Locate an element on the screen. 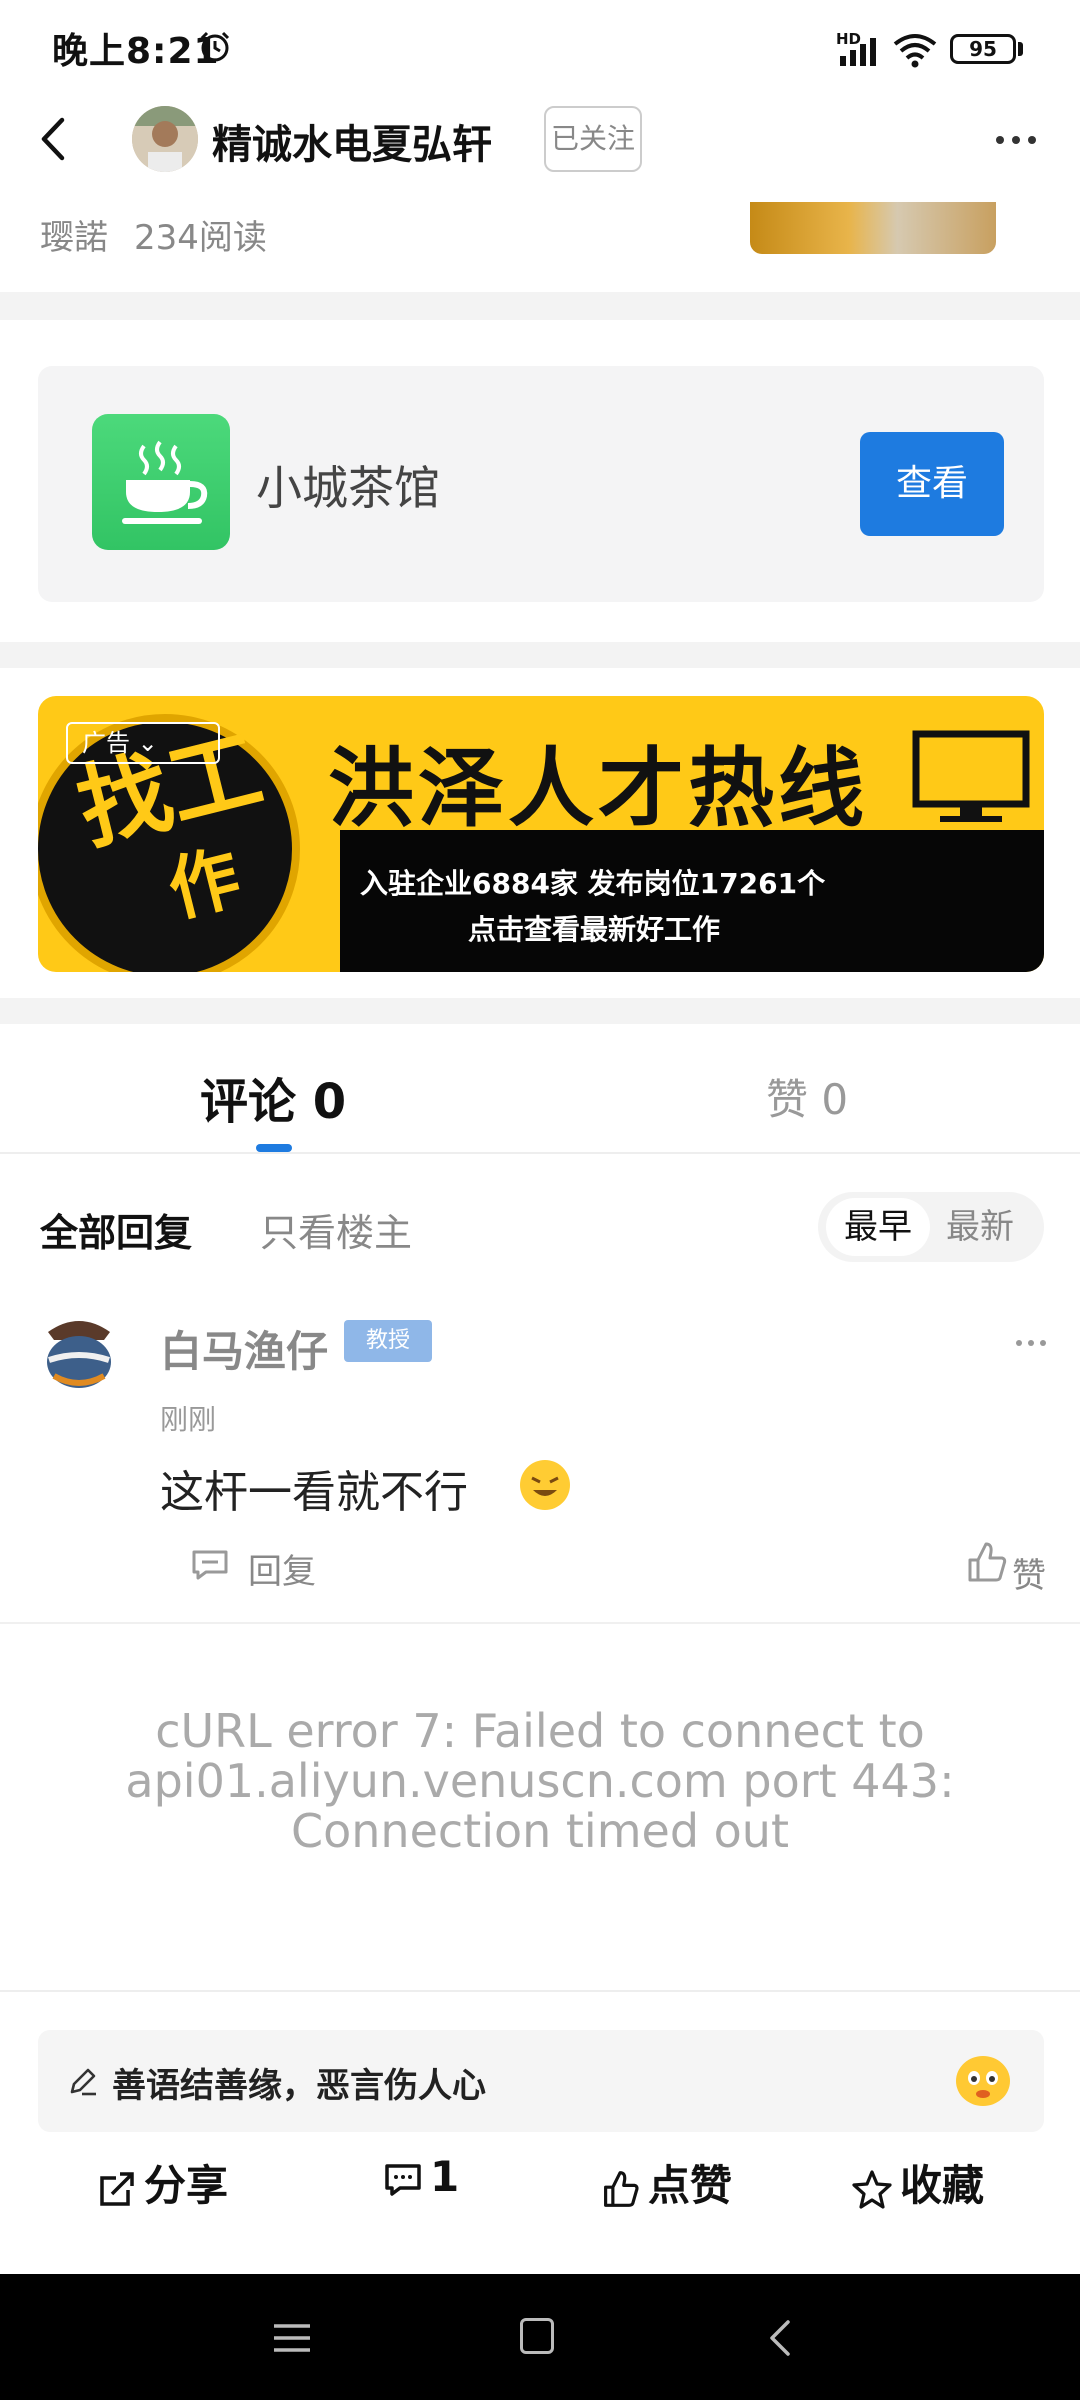  nav-back-icon is located at coordinates (780, 2338).